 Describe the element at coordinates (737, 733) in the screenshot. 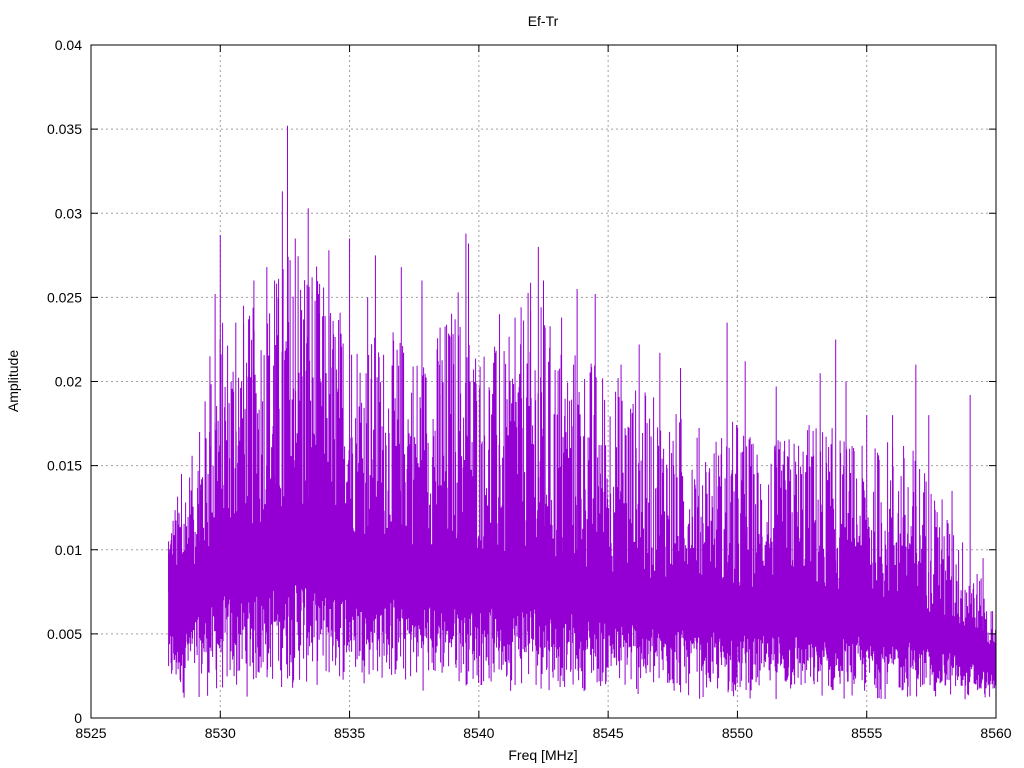

I see `x-tick-label: 8550` at that location.